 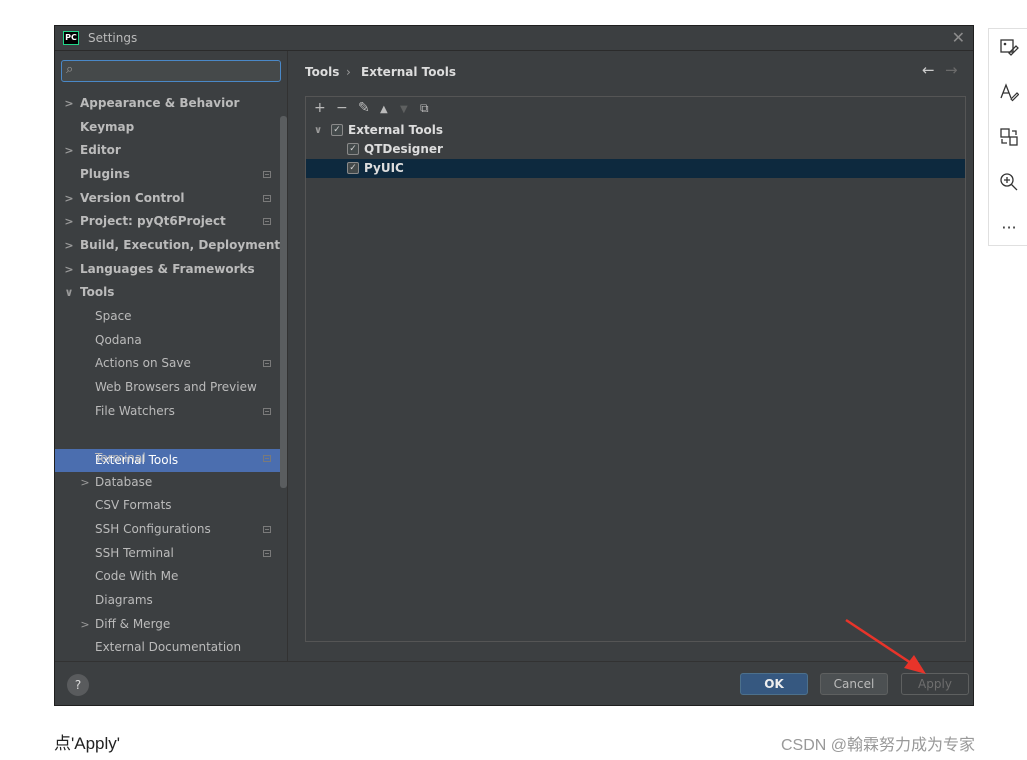 What do you see at coordinates (135, 411) in the screenshot?
I see `sidebar-item-label: File Watchers` at bounding box center [135, 411].